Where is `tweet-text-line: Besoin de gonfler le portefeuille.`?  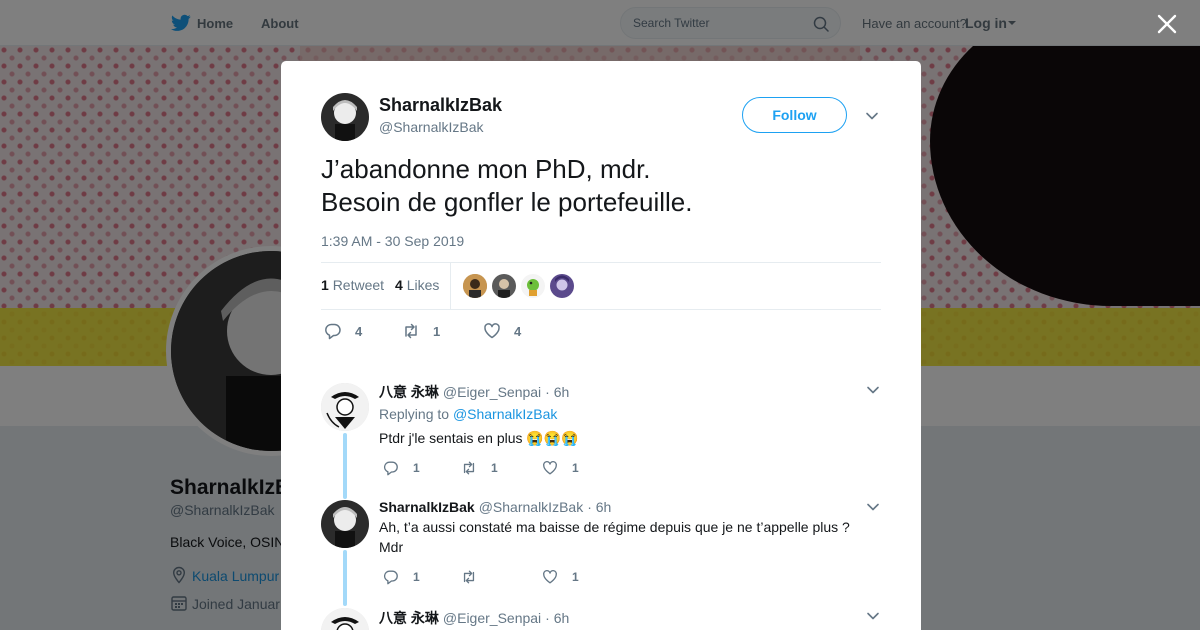 tweet-text-line: Besoin de gonfler le portefeuille. is located at coordinates (507, 202).